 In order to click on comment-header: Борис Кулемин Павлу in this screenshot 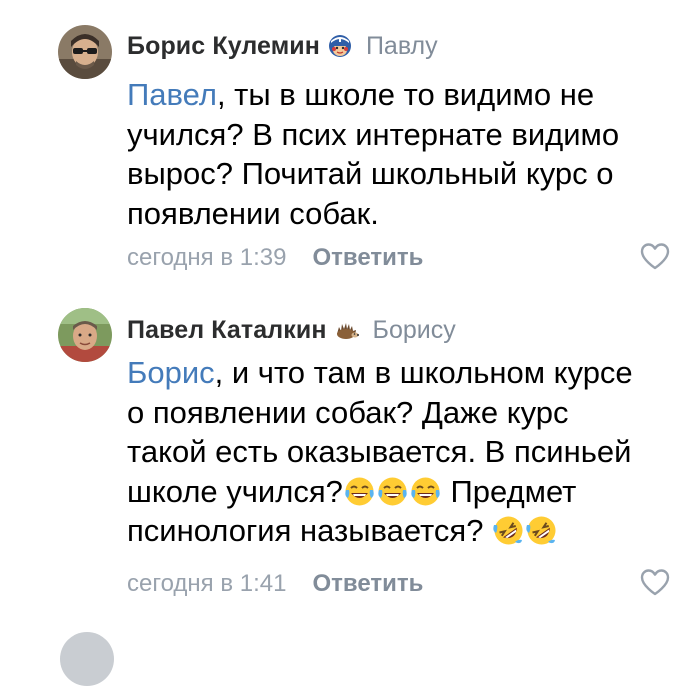, I will do `click(282, 46)`.